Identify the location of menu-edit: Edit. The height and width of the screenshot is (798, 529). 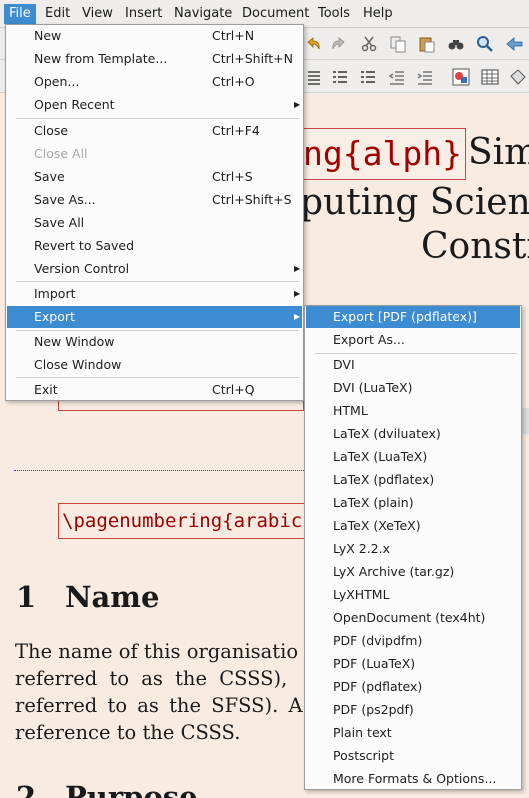
(57, 14).